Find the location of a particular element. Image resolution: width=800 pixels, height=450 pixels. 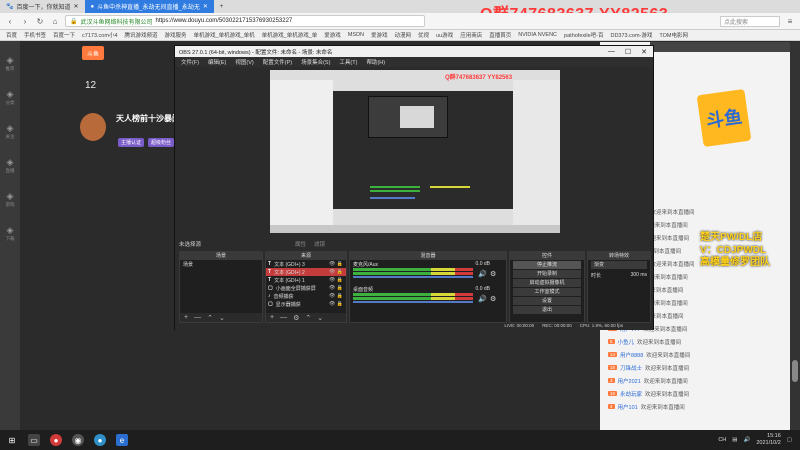

sidebar-item: ◈ 分类 is located at coordinates (10, 99).